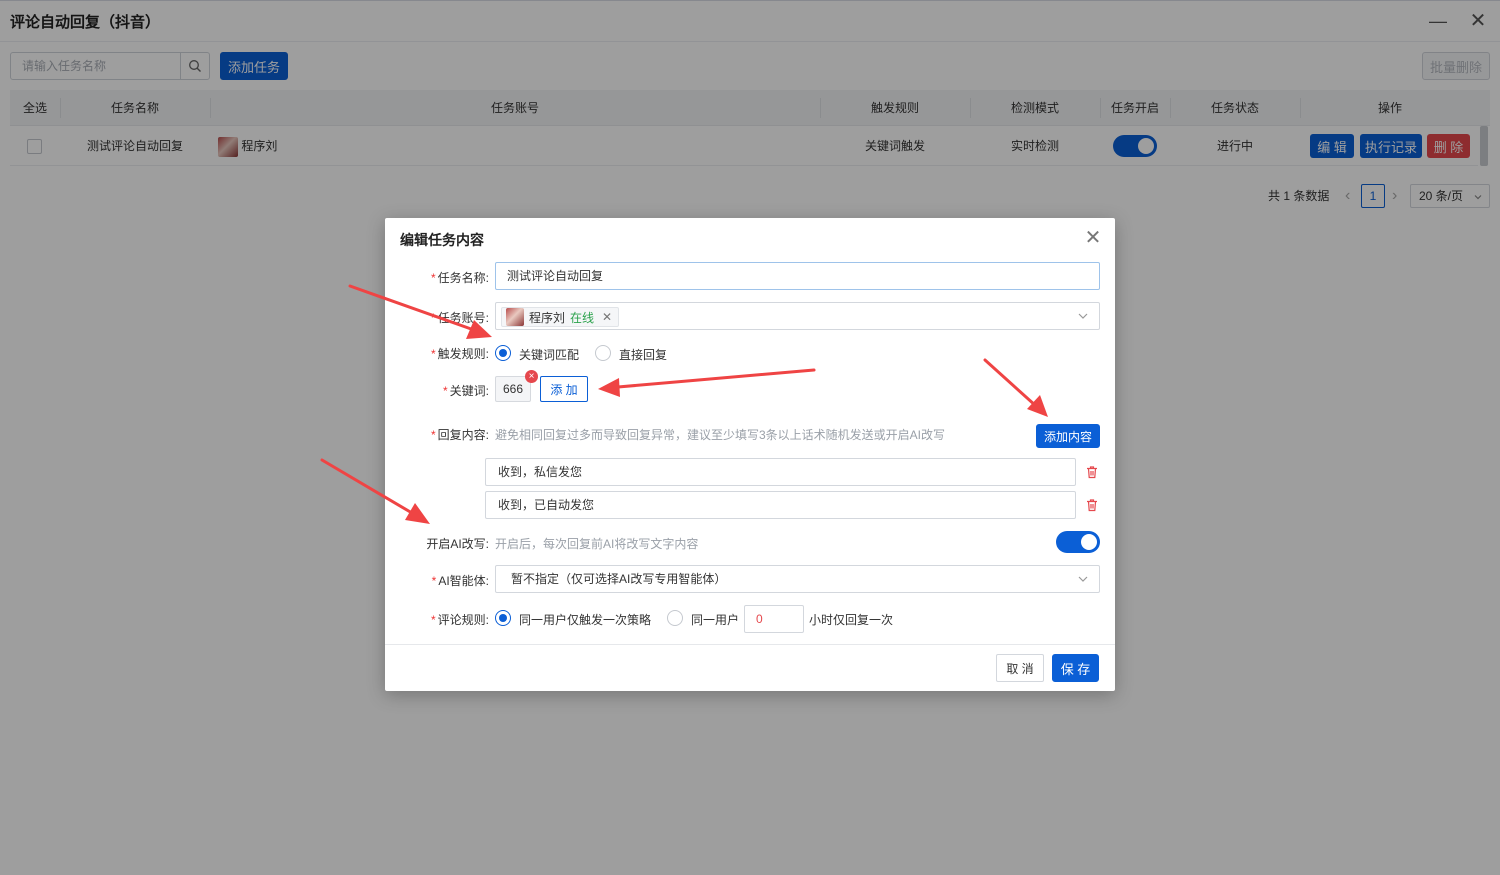 The width and height of the screenshot is (1500, 875). I want to click on arrow-trigger-rule, so click(412, 308).